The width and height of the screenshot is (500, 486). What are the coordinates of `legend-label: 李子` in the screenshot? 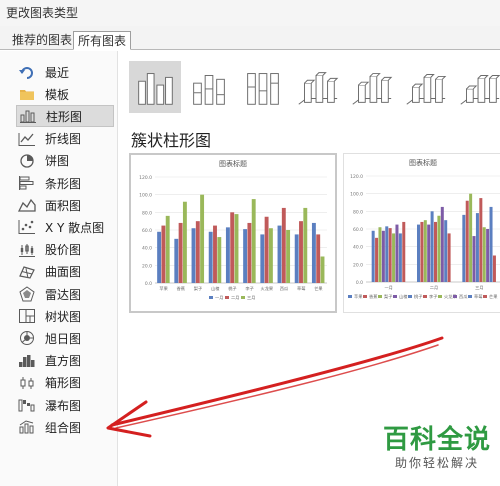 It's located at (433, 296).